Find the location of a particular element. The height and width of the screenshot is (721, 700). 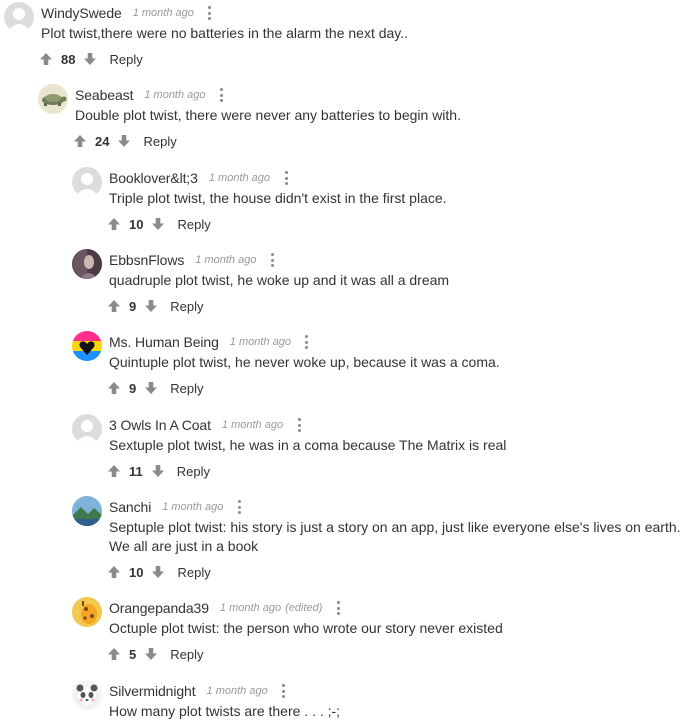

author-name: Silvermidnight is located at coordinates (152, 691).